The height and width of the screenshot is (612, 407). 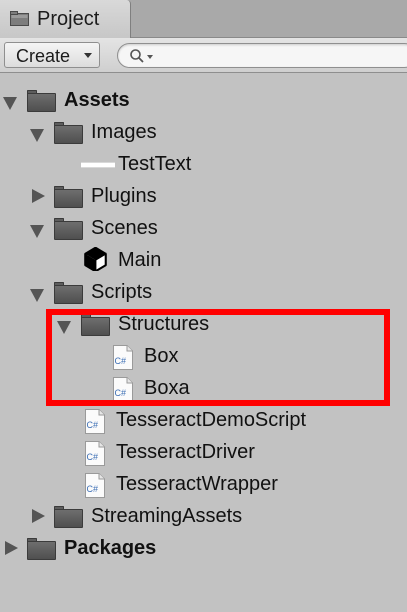 What do you see at coordinates (124, 196) in the screenshot?
I see `tree-item-label: Plugins` at bounding box center [124, 196].